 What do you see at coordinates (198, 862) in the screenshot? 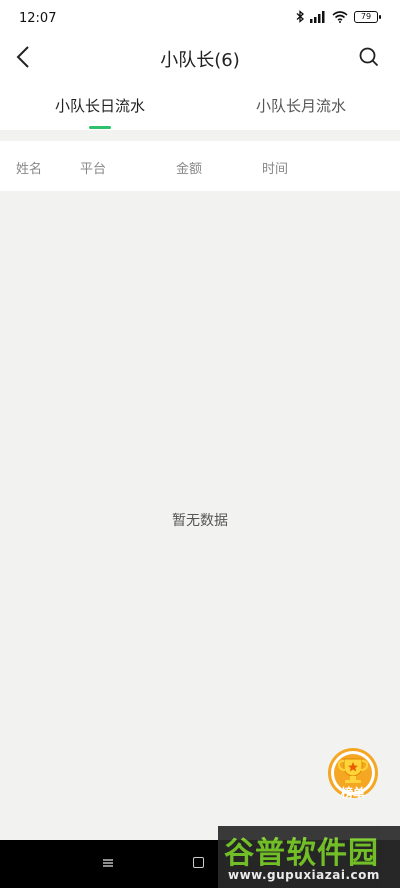
I see `home-icon` at bounding box center [198, 862].